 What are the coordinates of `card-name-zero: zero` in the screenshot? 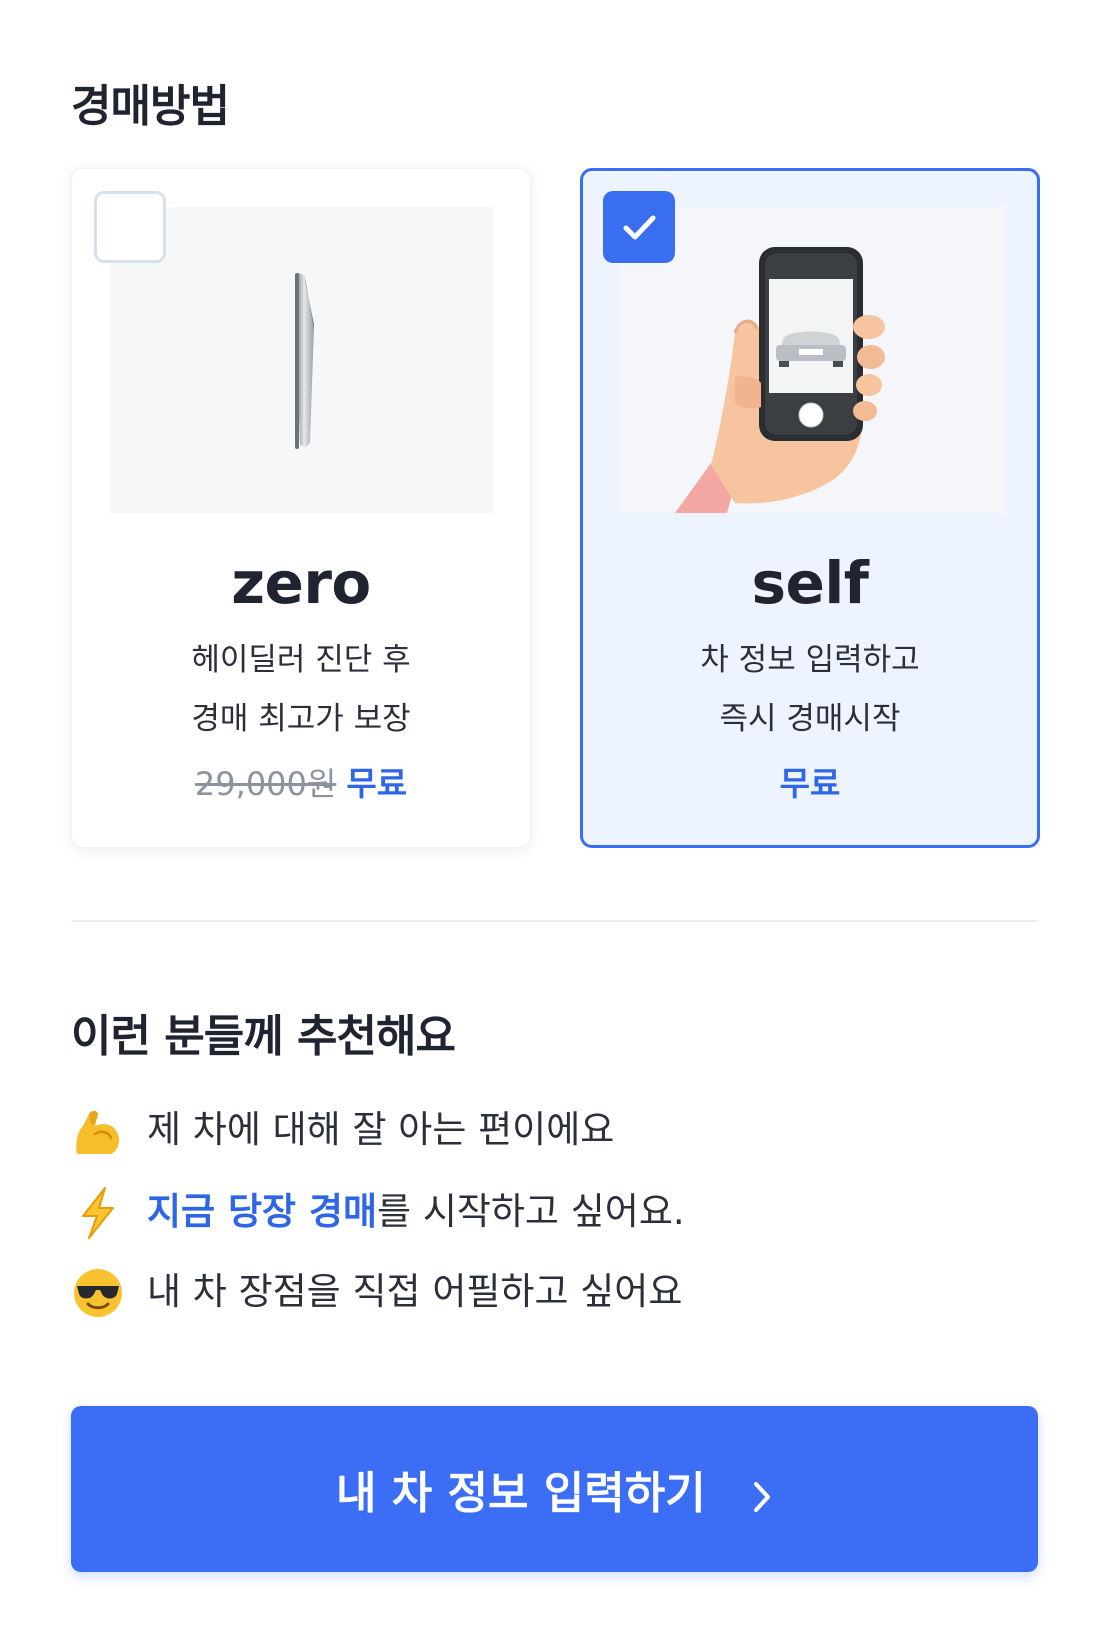 It's located at (301, 583).